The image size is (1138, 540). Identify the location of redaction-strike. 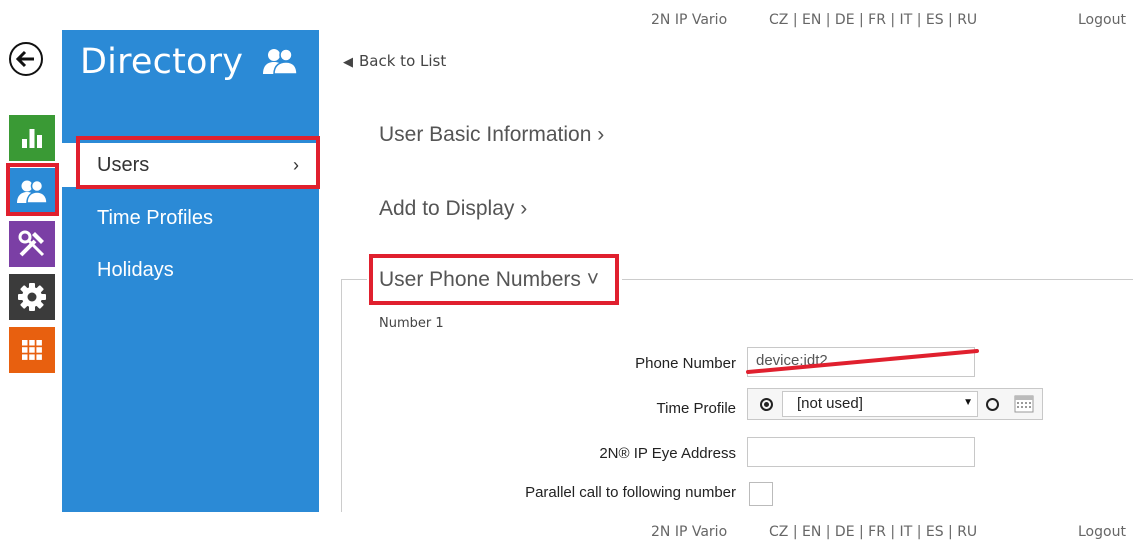
(862, 361).